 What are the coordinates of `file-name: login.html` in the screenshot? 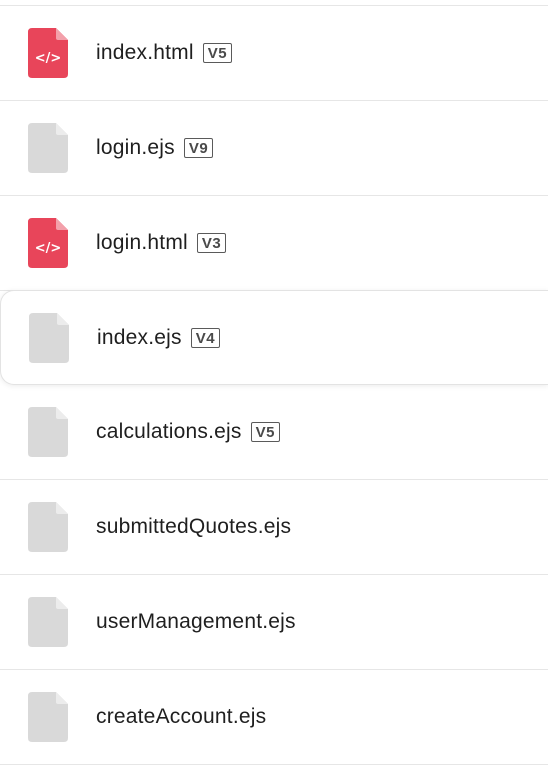 It's located at (142, 242).